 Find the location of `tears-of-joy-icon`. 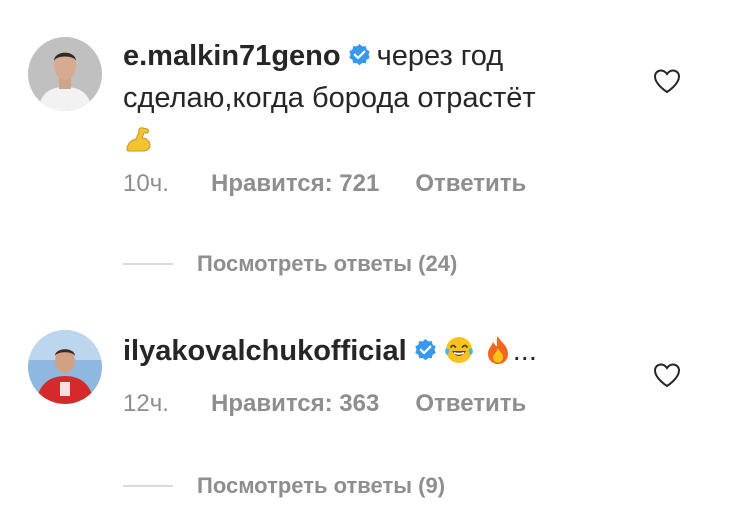

tears-of-joy-icon is located at coordinates (459, 356).